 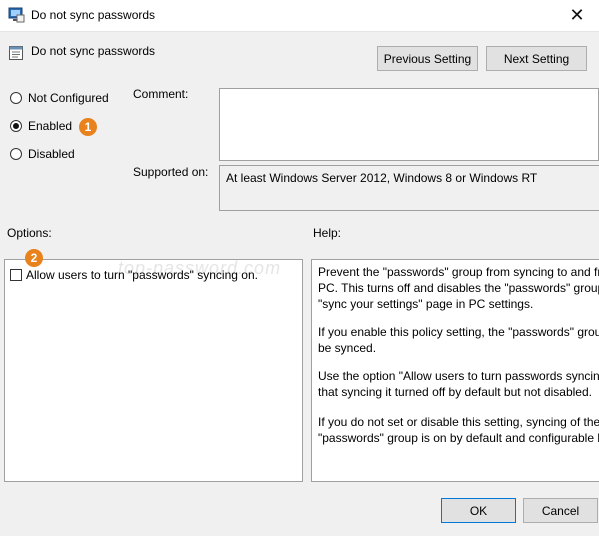 I want to click on next-setting-button: Next Setting, so click(x=536, y=58).